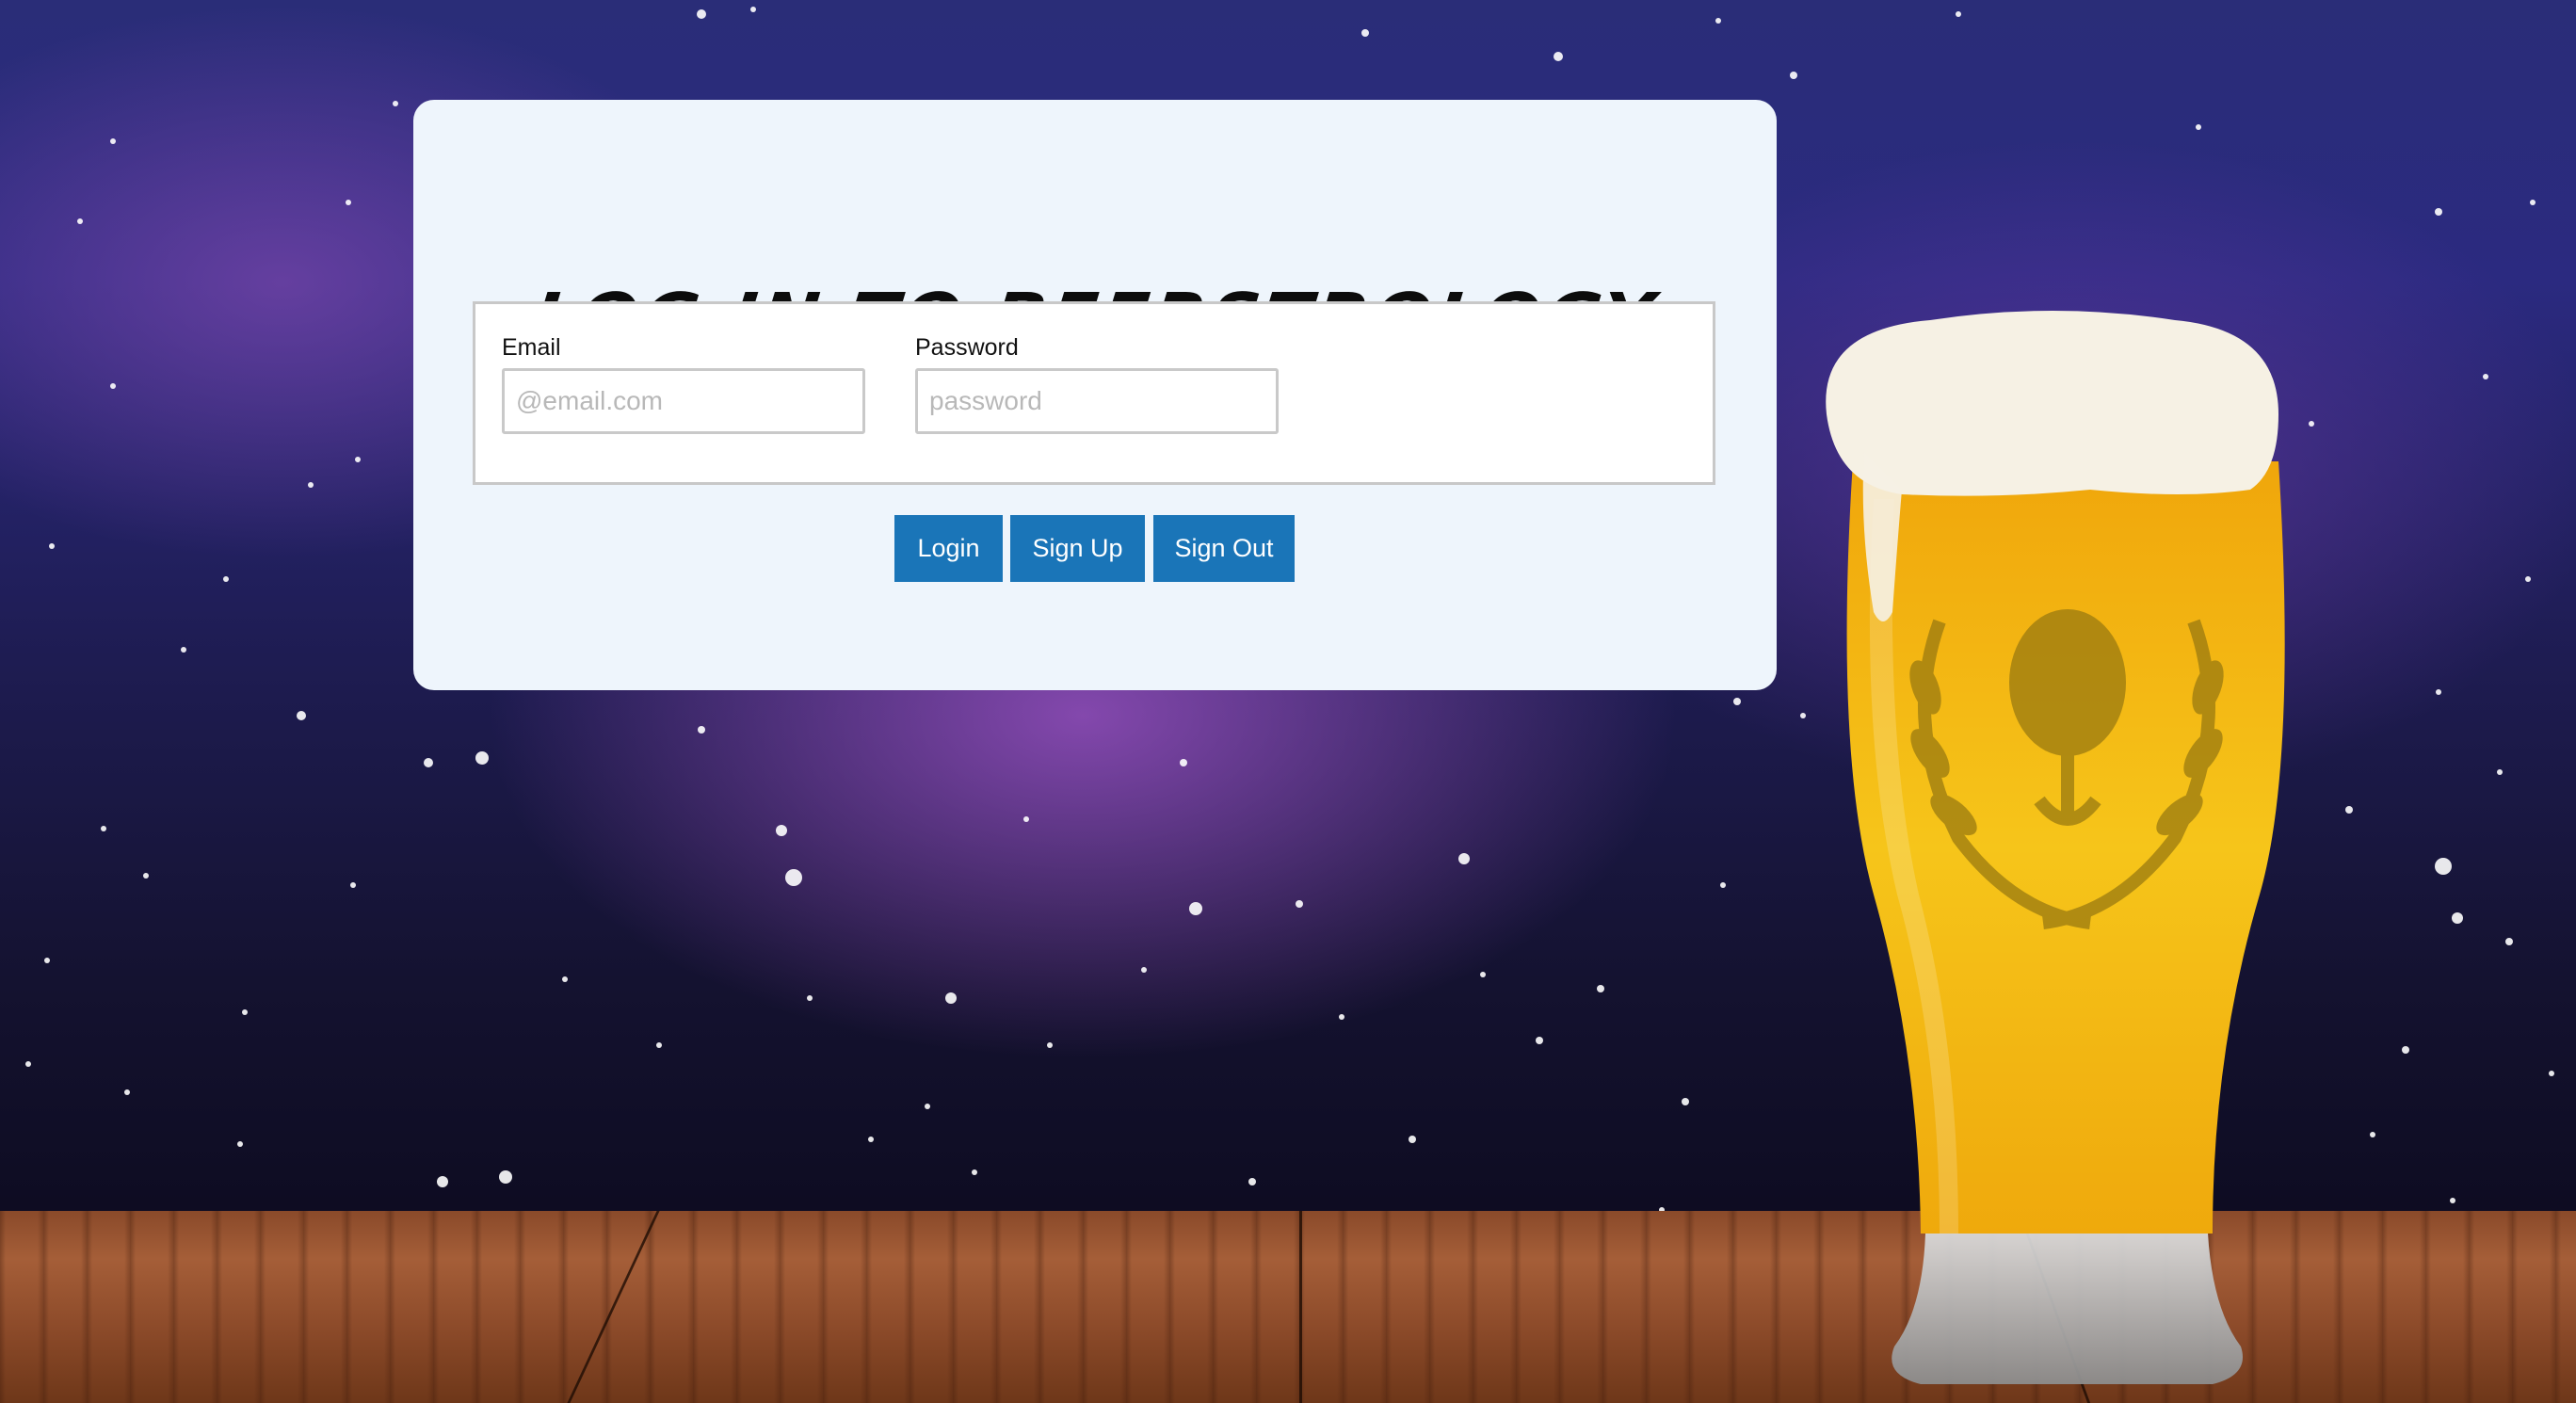 The image size is (2576, 1403). I want to click on beer-glass-image, so click(2052, 857).